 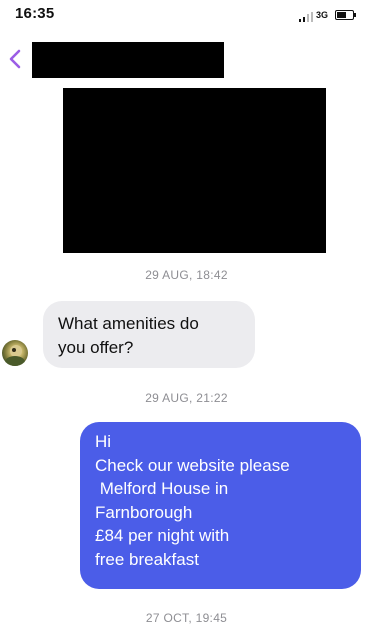 I want to click on status-time: 16:35, so click(x=35, y=13).